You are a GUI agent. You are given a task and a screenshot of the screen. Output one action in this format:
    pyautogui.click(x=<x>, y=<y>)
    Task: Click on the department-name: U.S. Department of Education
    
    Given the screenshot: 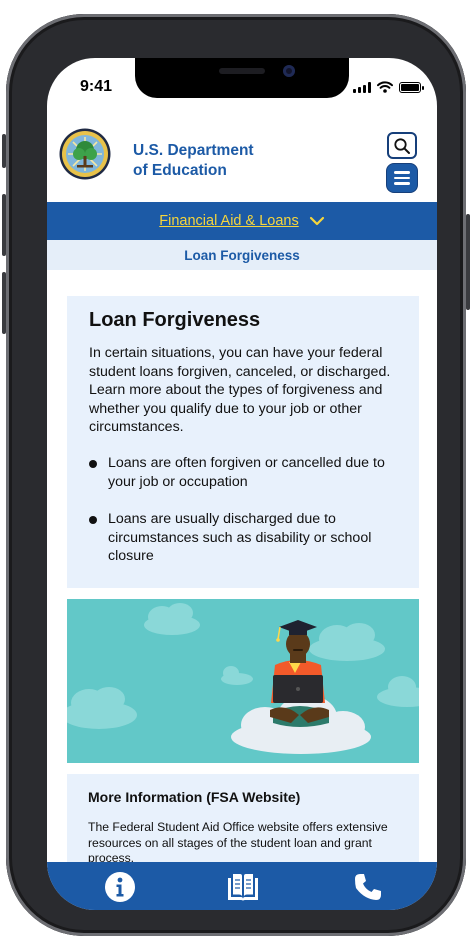 What is the action you would take?
    pyautogui.click(x=193, y=161)
    